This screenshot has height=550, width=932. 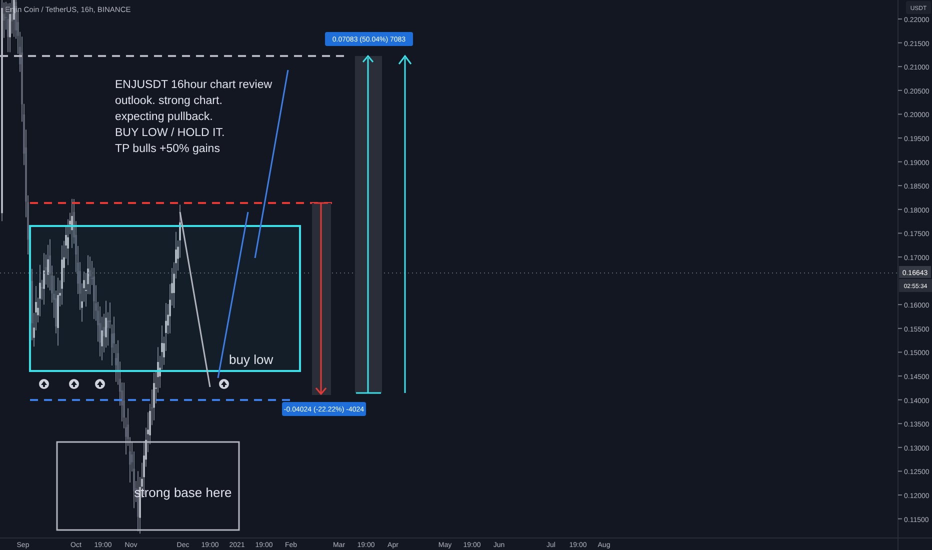 What do you see at coordinates (170, 133) in the screenshot?
I see `chart-note-line: BUY LOW / HOLD IT.` at bounding box center [170, 133].